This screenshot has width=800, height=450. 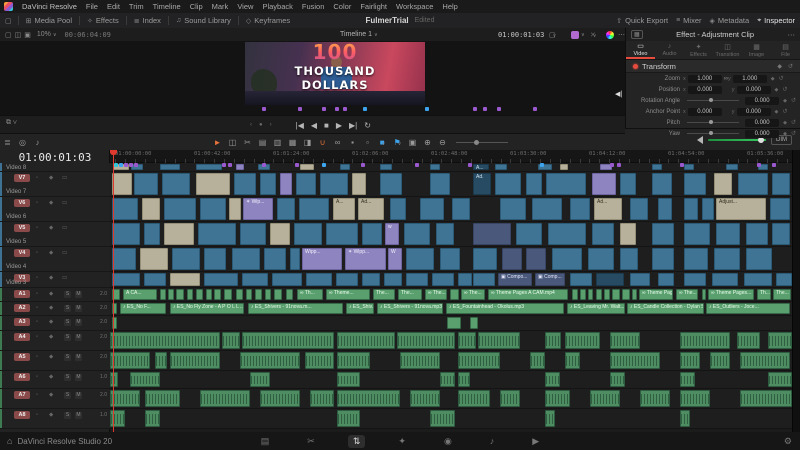 What do you see at coordinates (621, 35) in the screenshot?
I see `viewer-options-icon: ⋯` at bounding box center [621, 35].